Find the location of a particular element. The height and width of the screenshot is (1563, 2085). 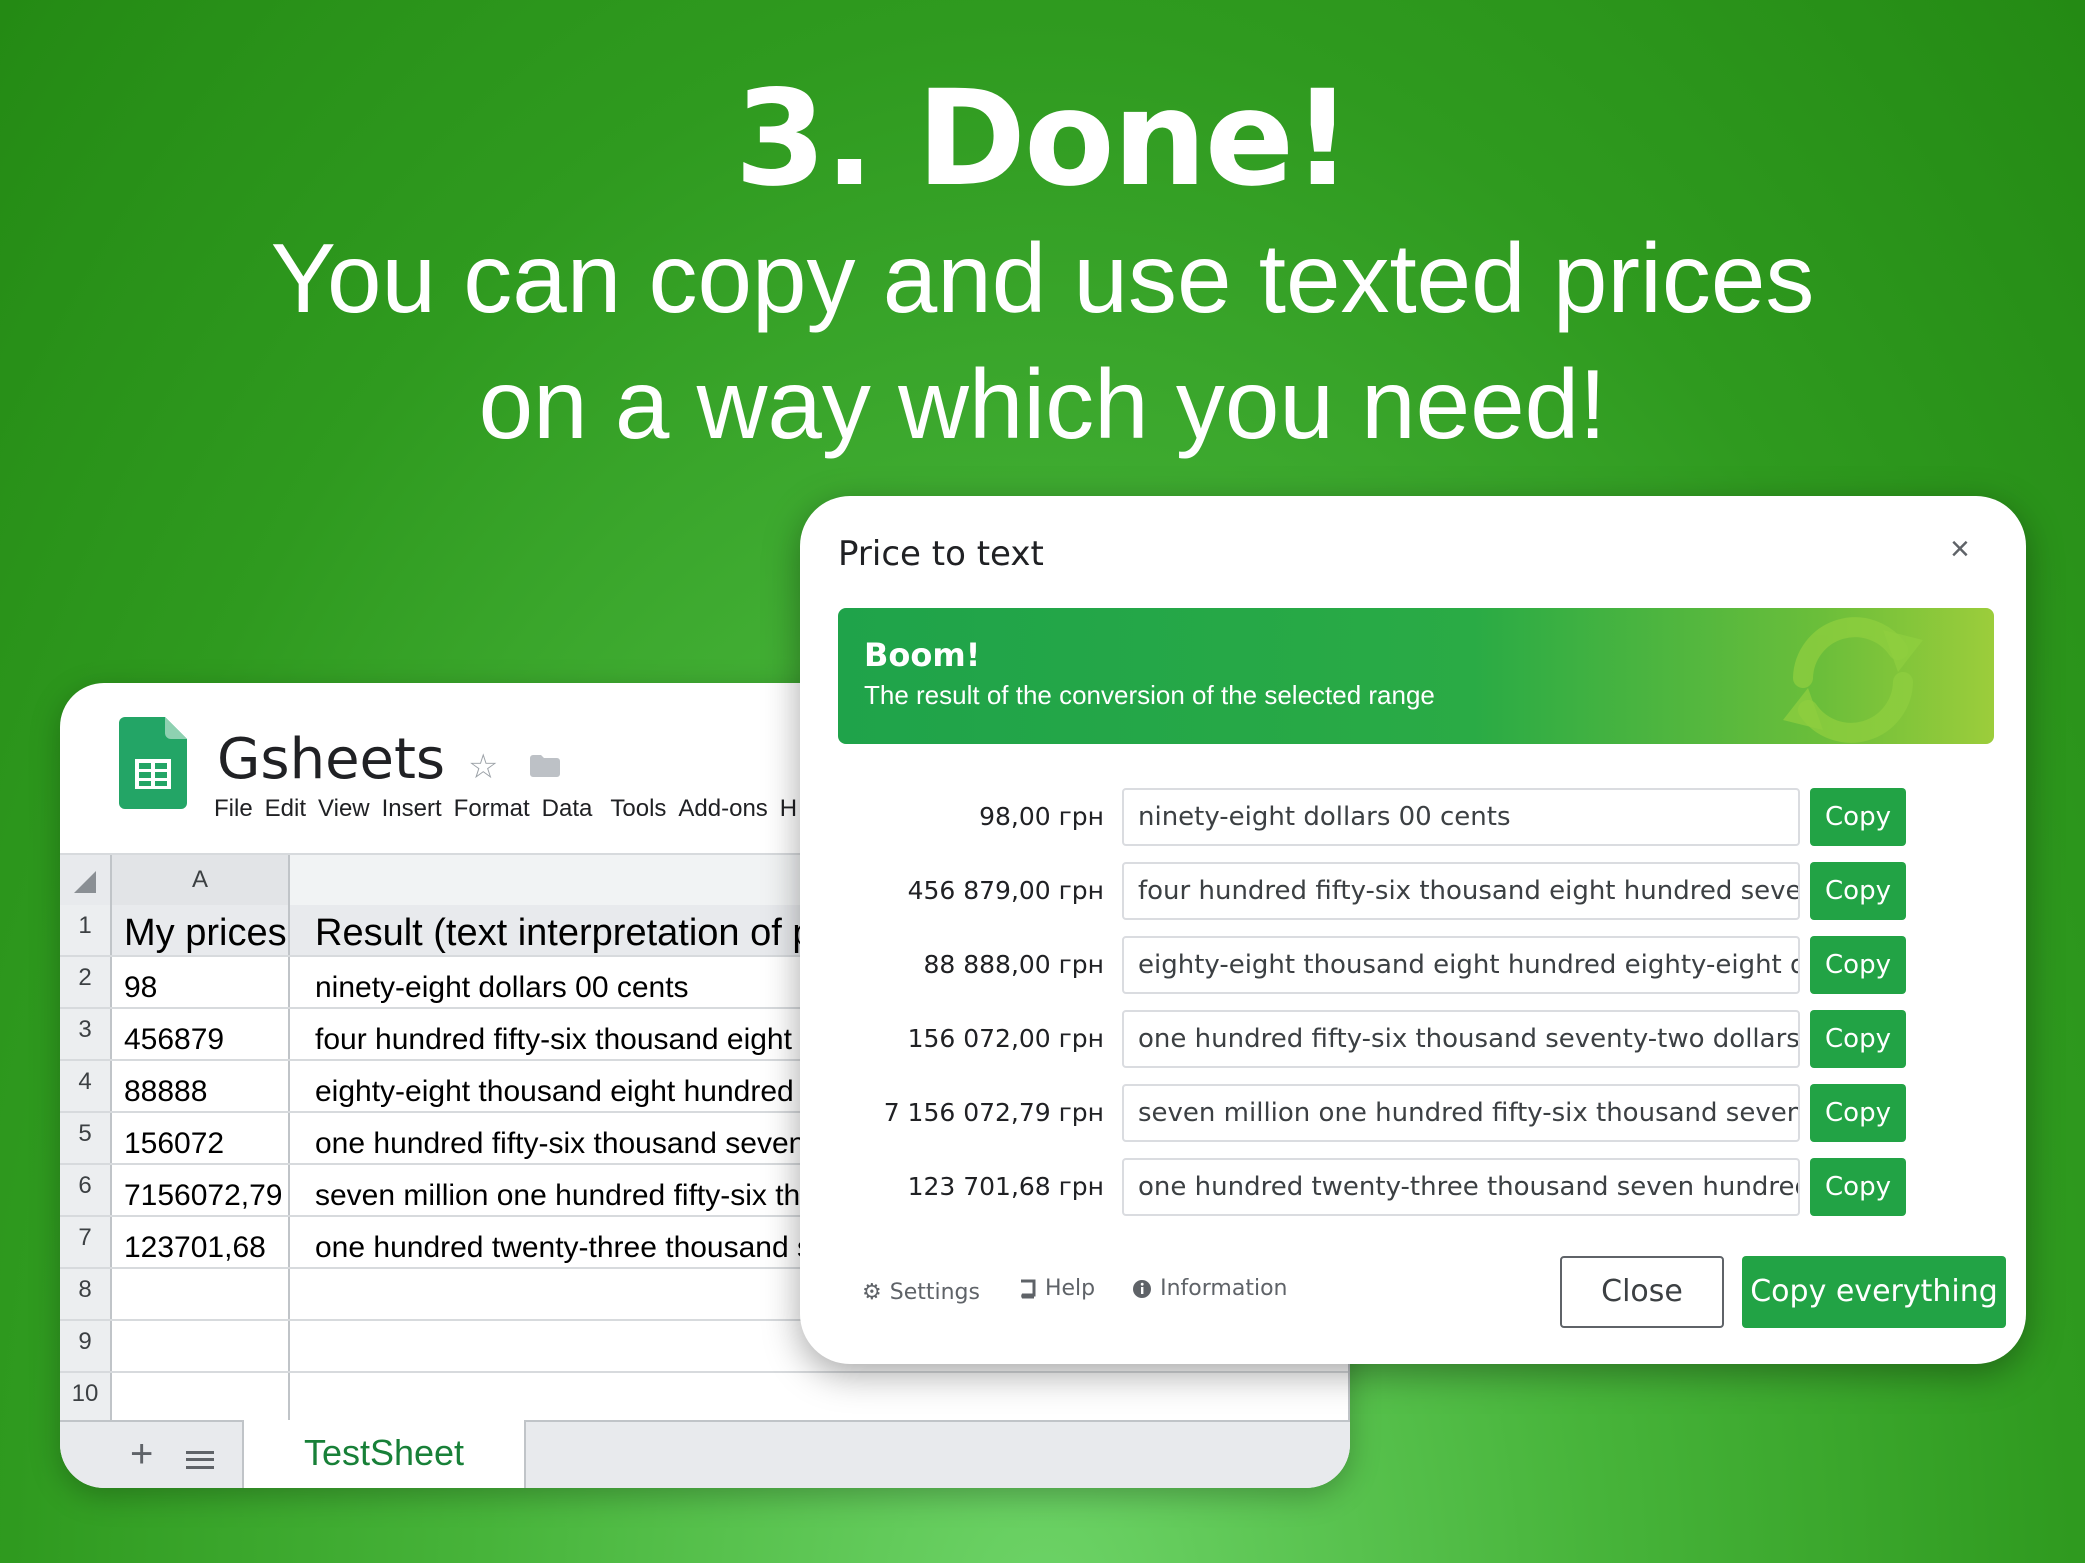

row-number: 10 is located at coordinates (86, 1398).